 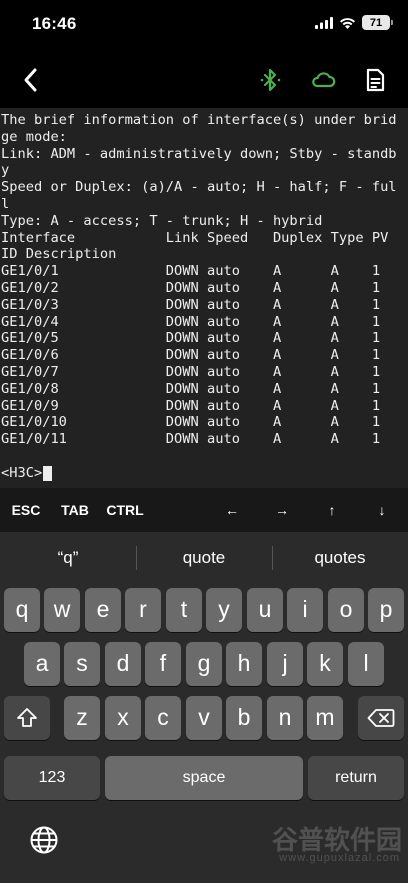 I want to click on arrow-left-key: ←, so click(x=232, y=510).